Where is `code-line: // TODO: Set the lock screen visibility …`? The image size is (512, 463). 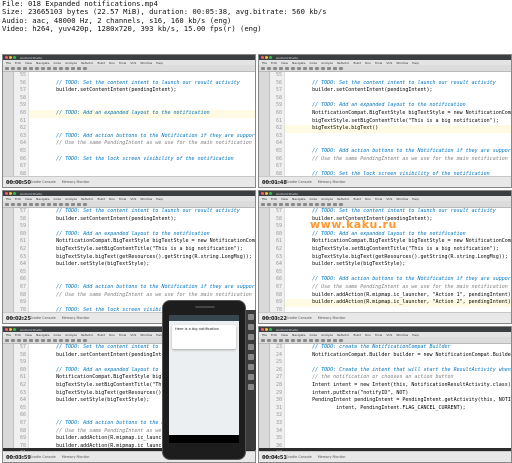
code-line: // TODO: Set the lock screen visibility … is located at coordinates (142, 160).